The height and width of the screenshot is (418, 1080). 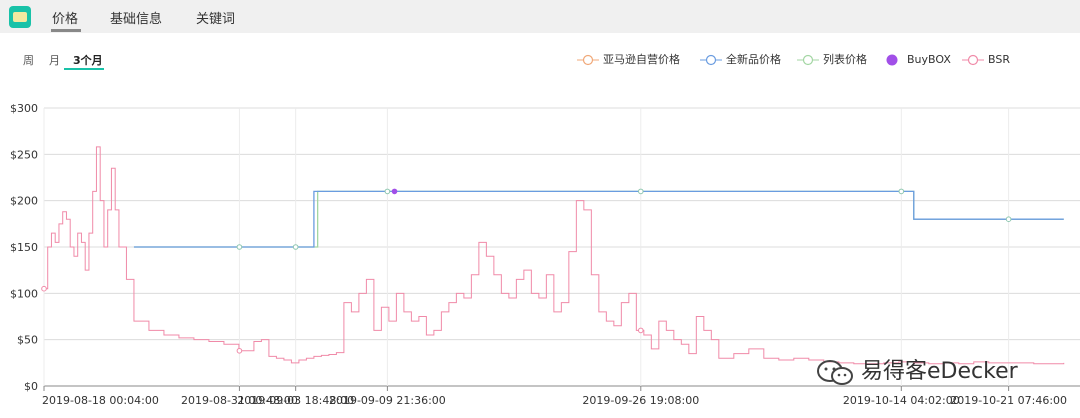 What do you see at coordinates (31, 386) in the screenshot?
I see `y-tick-label: $0` at bounding box center [31, 386].